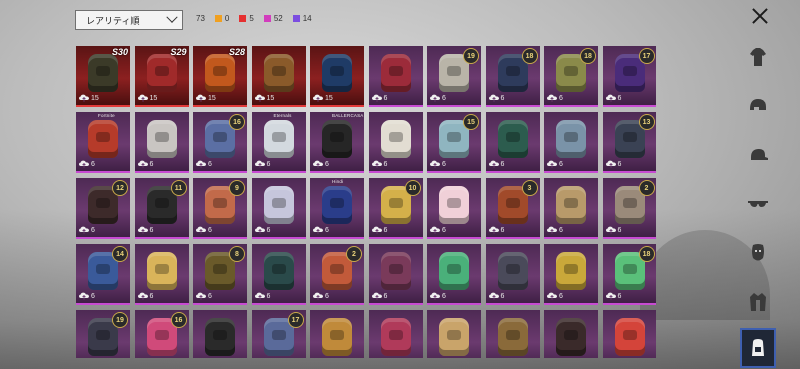  Describe the element at coordinates (348, 115) in the screenshot. I see `brand-tag: BALLERCASA` at that location.